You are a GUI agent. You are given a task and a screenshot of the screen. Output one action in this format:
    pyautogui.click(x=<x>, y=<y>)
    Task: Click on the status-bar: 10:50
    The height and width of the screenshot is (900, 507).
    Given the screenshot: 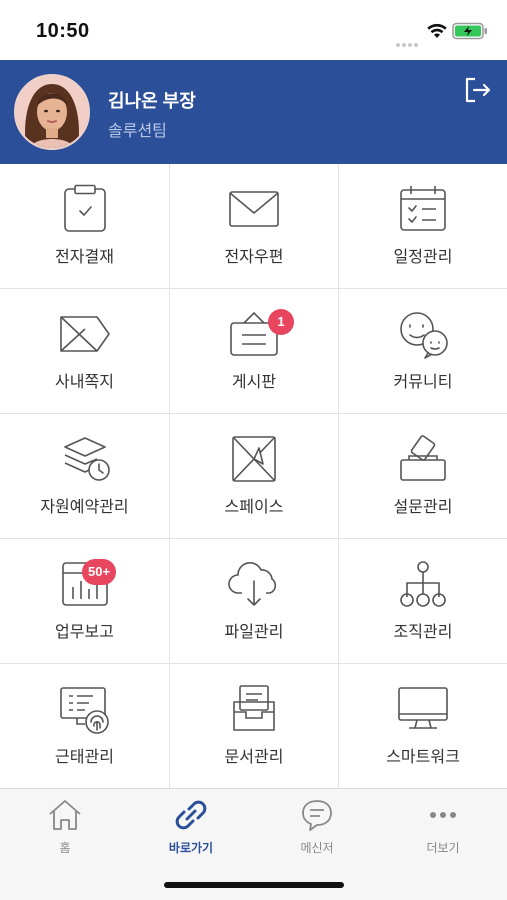 What is the action you would take?
    pyautogui.click(x=253, y=30)
    